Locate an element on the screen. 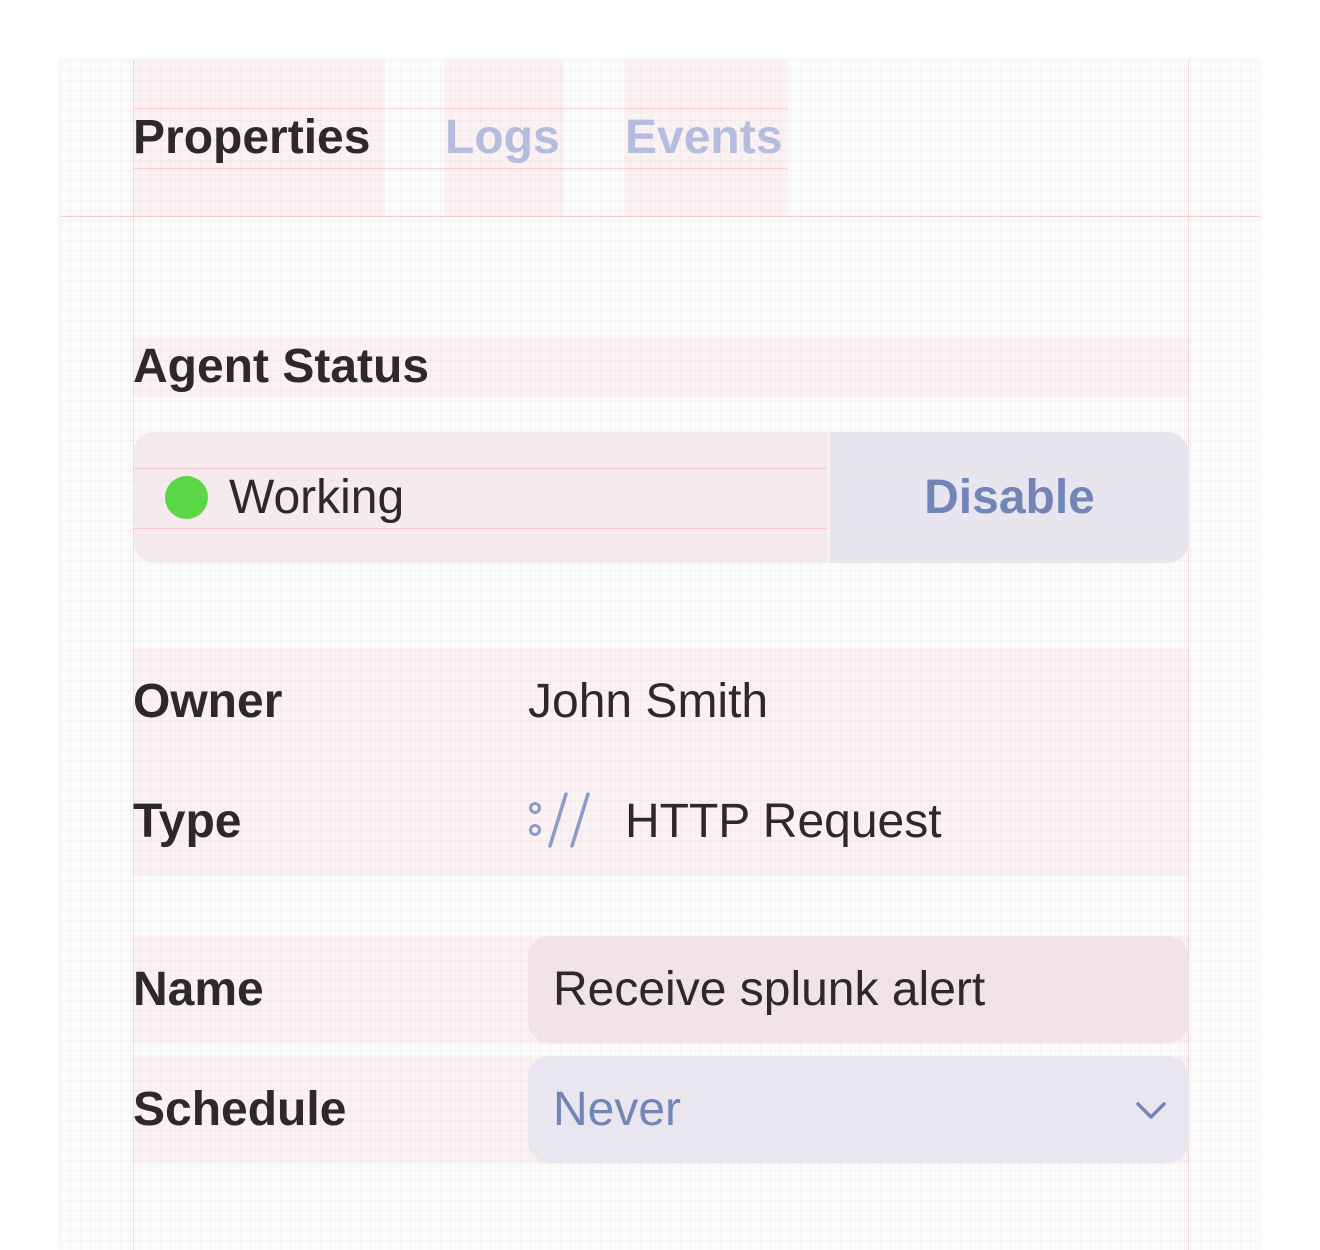  tab-logs: Logs is located at coordinates (502, 138).